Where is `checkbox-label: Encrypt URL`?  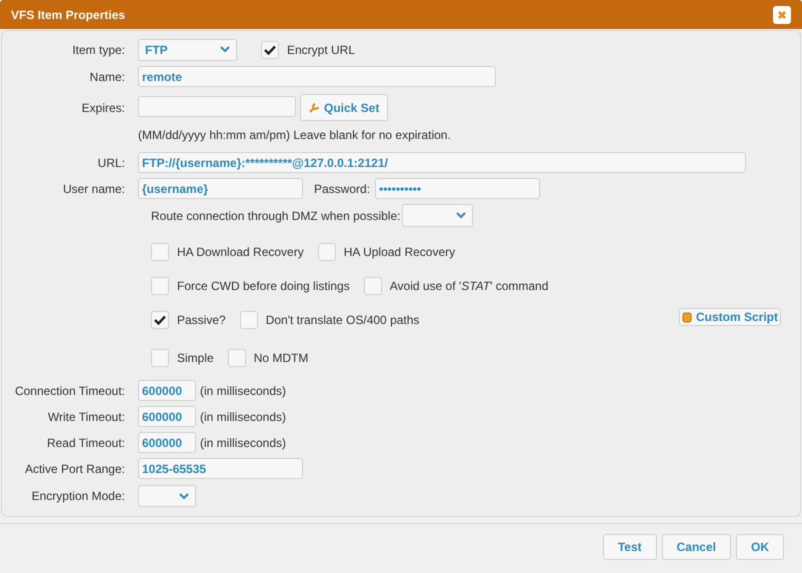
checkbox-label: Encrypt URL is located at coordinates (321, 50).